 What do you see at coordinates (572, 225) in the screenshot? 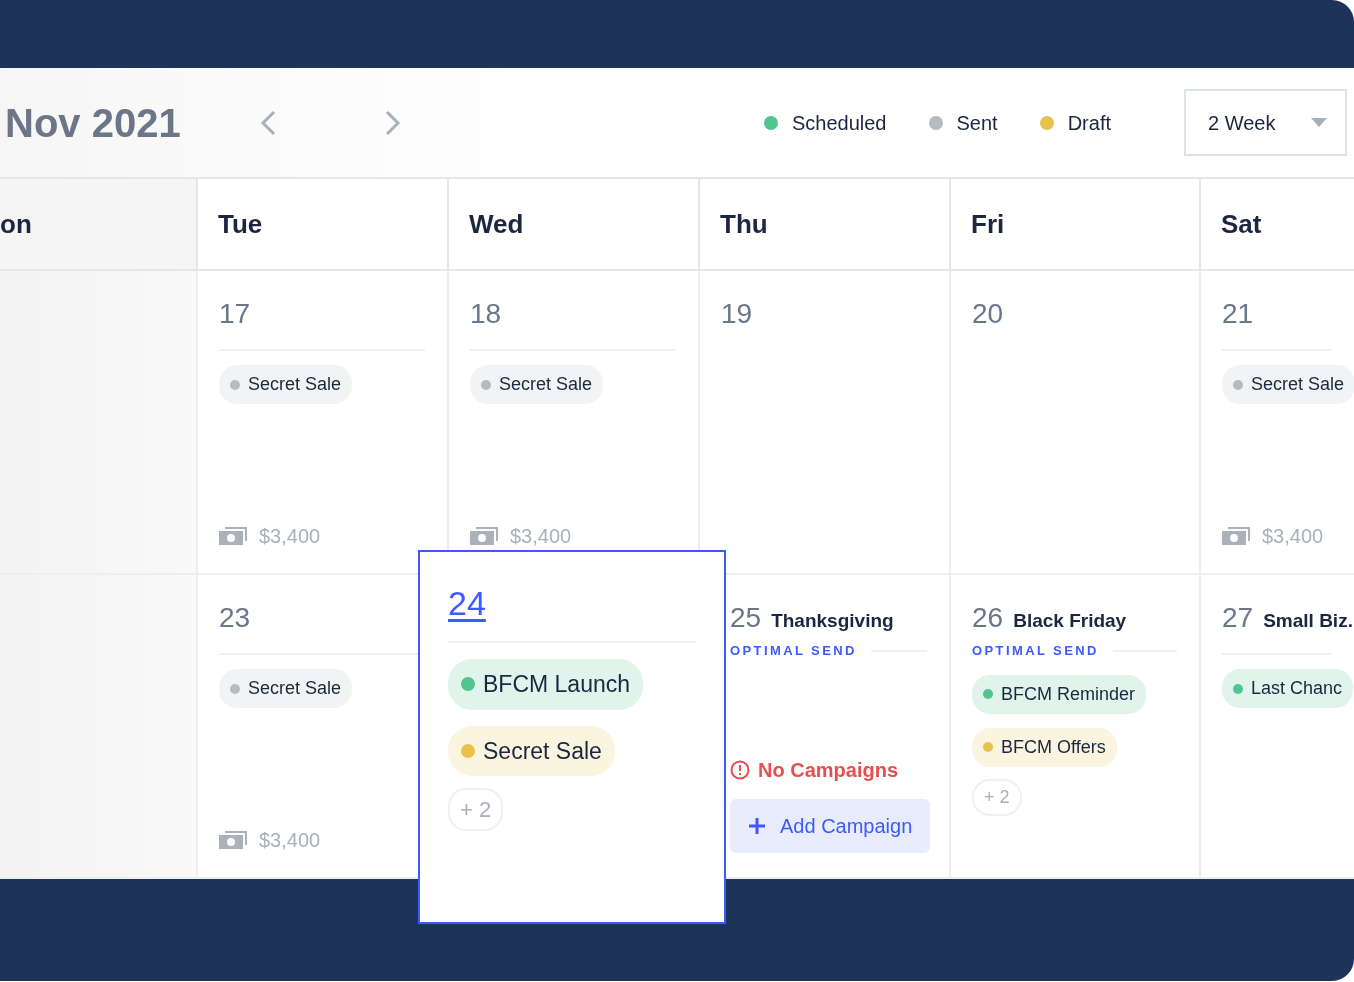
I see `weekday-header: Wed` at bounding box center [572, 225].